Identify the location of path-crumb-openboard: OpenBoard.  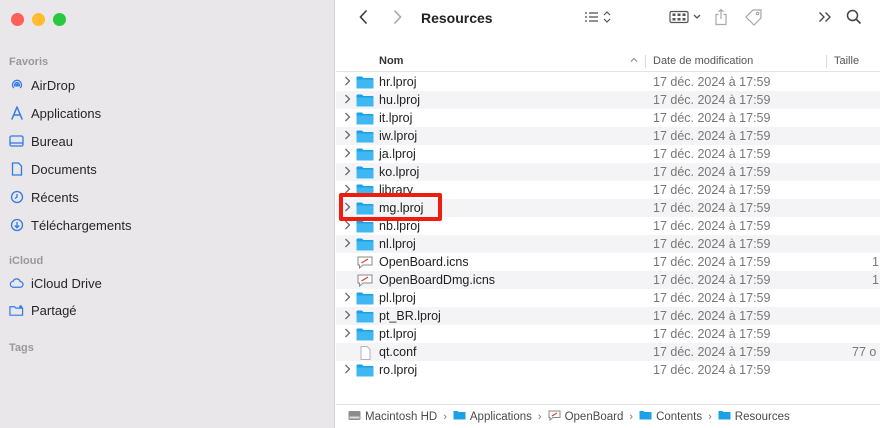
(586, 417).